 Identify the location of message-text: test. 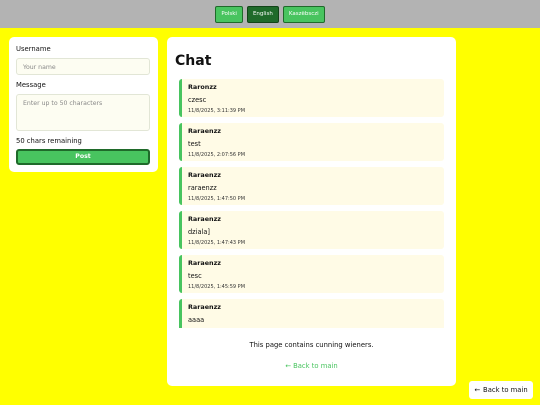
(194, 144).